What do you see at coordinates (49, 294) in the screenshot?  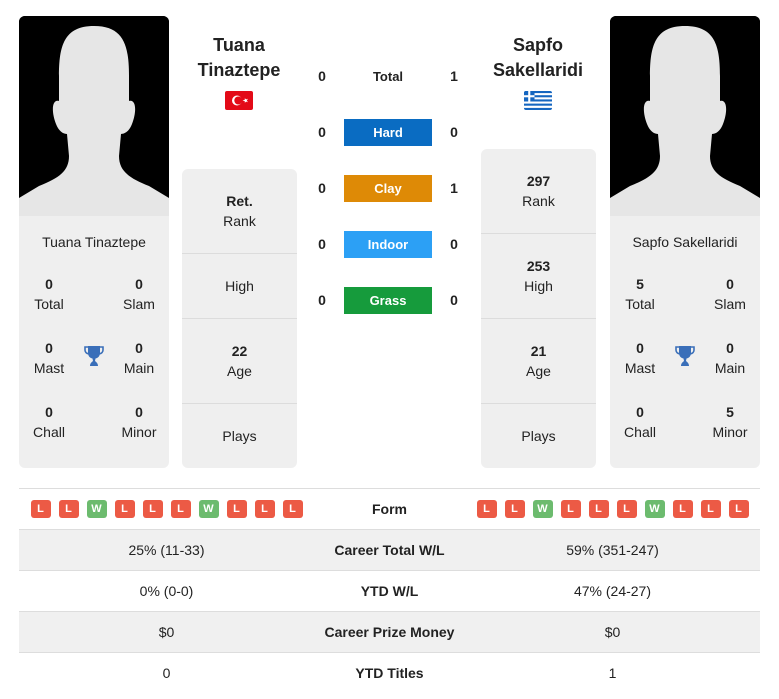 I see `titles-total: 0 Total` at bounding box center [49, 294].